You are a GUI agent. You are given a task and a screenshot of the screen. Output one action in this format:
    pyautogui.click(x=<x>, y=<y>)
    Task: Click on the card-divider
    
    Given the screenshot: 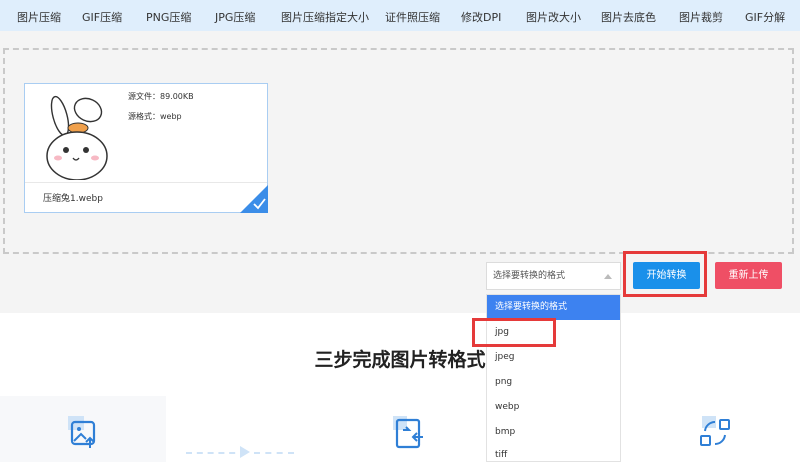 What is the action you would take?
    pyautogui.click(x=146, y=182)
    